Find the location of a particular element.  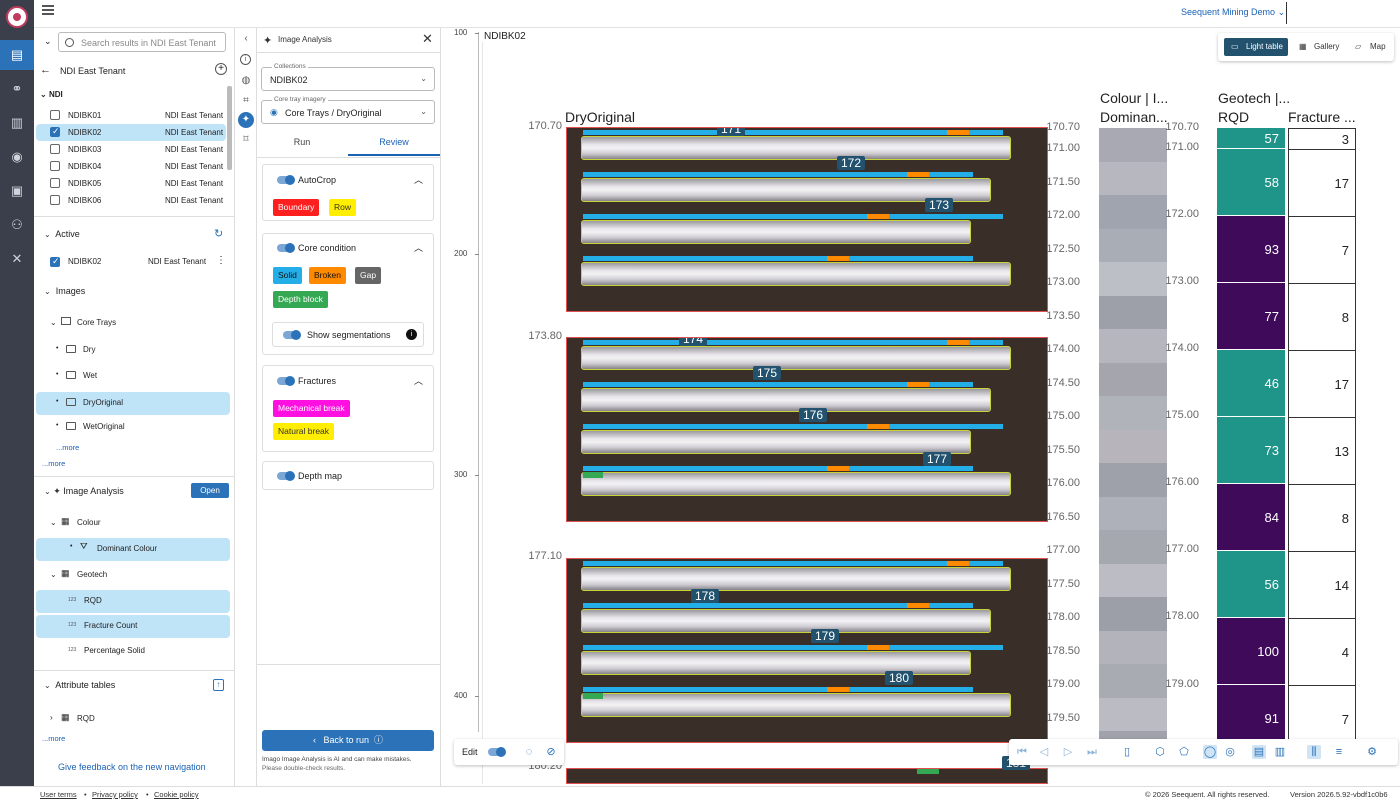

geotech-item: 123 Fracture Count is located at coordinates (133, 626).